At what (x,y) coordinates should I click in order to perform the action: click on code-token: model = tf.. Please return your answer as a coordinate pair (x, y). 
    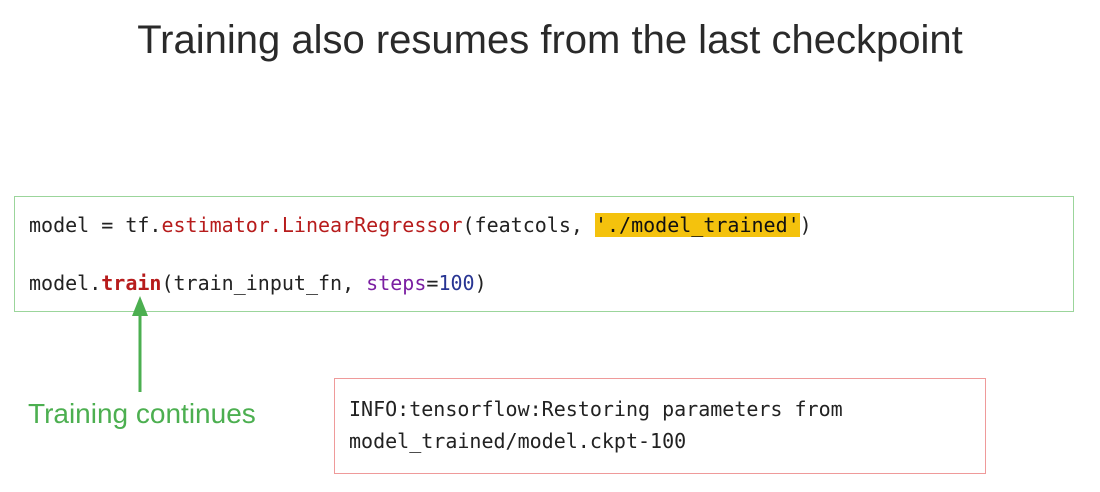
    Looking at the image, I should click on (95, 225).